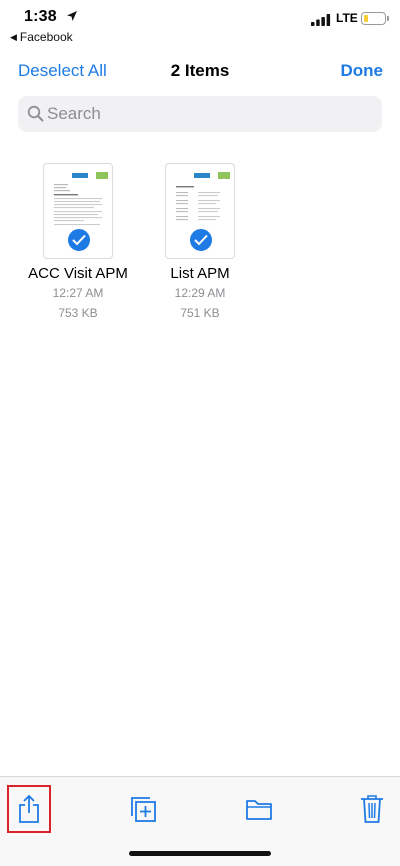 The width and height of the screenshot is (400, 866). What do you see at coordinates (200, 293) in the screenshot?
I see `file-modified-time: 12:29 AM` at bounding box center [200, 293].